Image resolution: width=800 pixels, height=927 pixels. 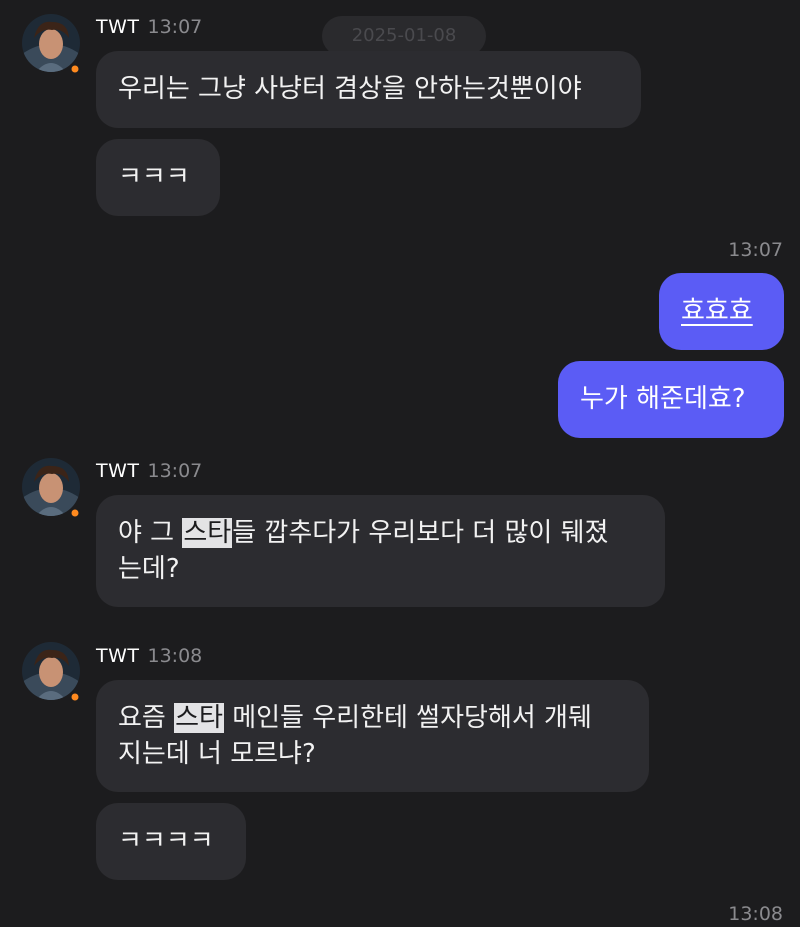 What do you see at coordinates (420, 533) in the screenshot?
I see `message-text: 들 깝추다가 우리보다 더 많이 뒈졌` at bounding box center [420, 533].